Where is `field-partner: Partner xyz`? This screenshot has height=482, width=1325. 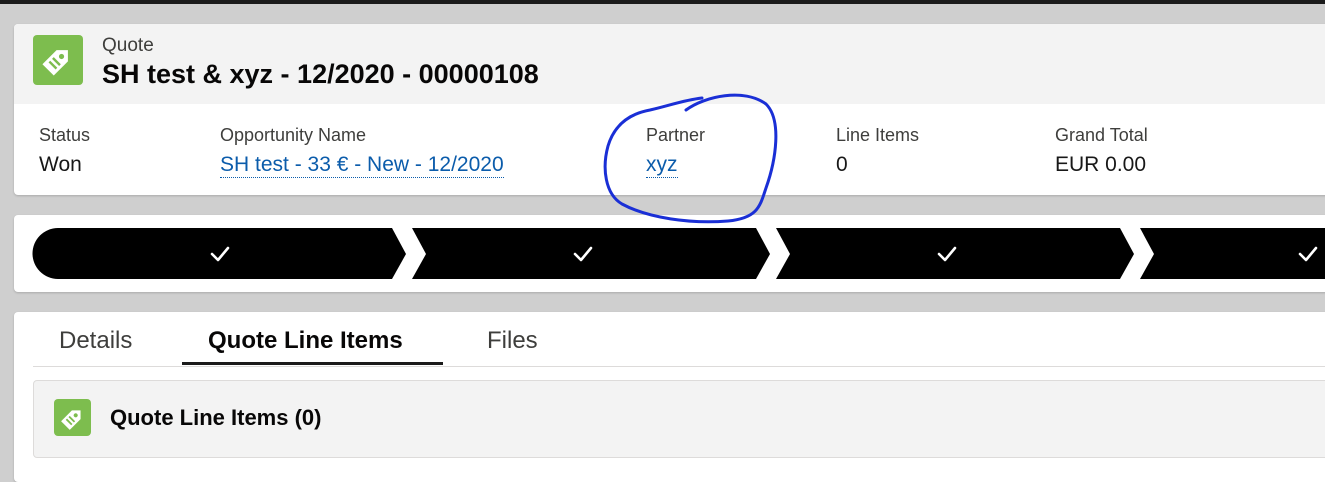 field-partner: Partner xyz is located at coordinates (675, 151).